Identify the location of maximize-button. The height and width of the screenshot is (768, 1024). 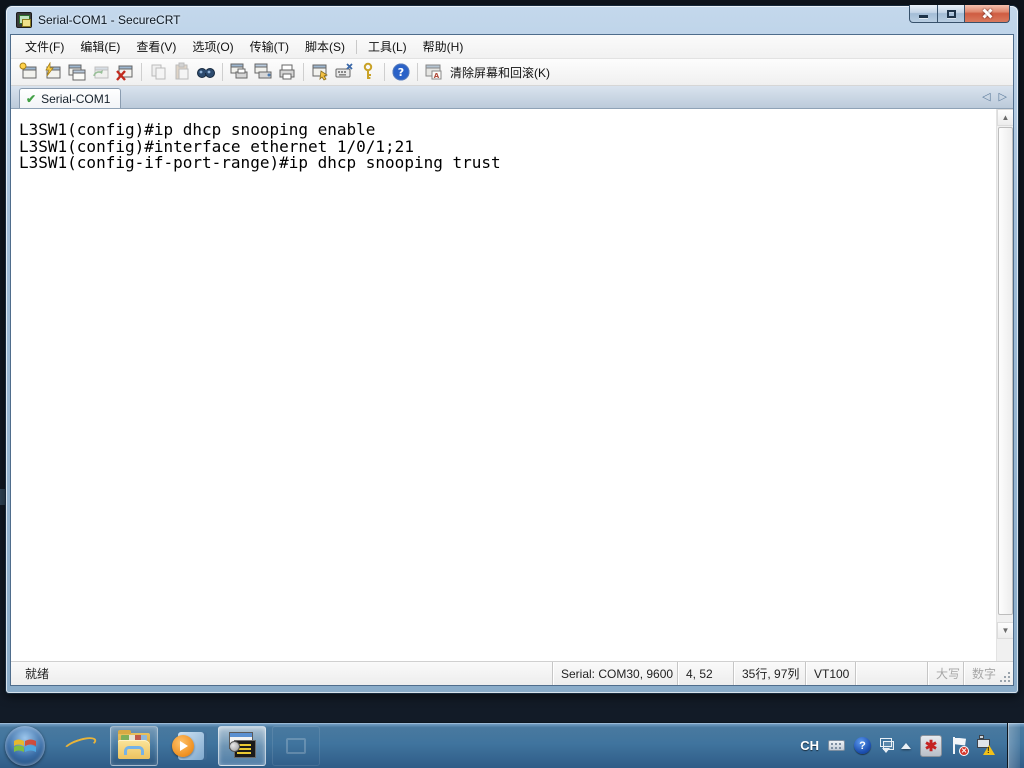
(951, 14).